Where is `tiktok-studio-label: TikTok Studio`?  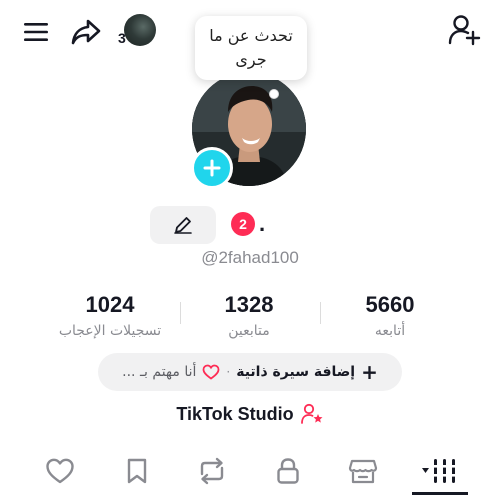 tiktok-studio-label: TikTok Studio is located at coordinates (235, 413).